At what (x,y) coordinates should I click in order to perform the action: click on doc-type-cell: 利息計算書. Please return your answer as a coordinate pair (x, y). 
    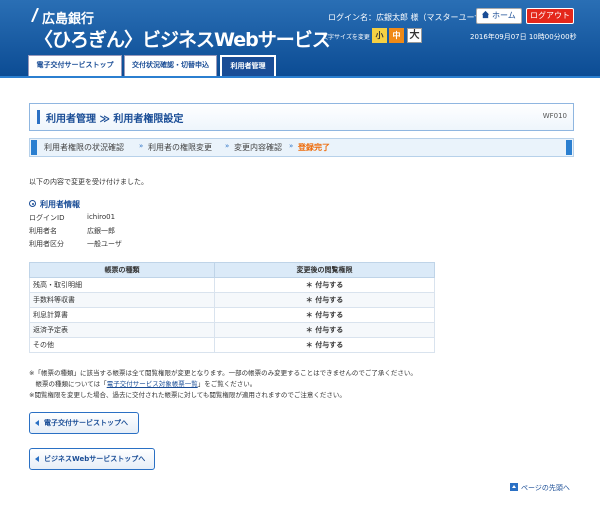
    Looking at the image, I should click on (122, 315).